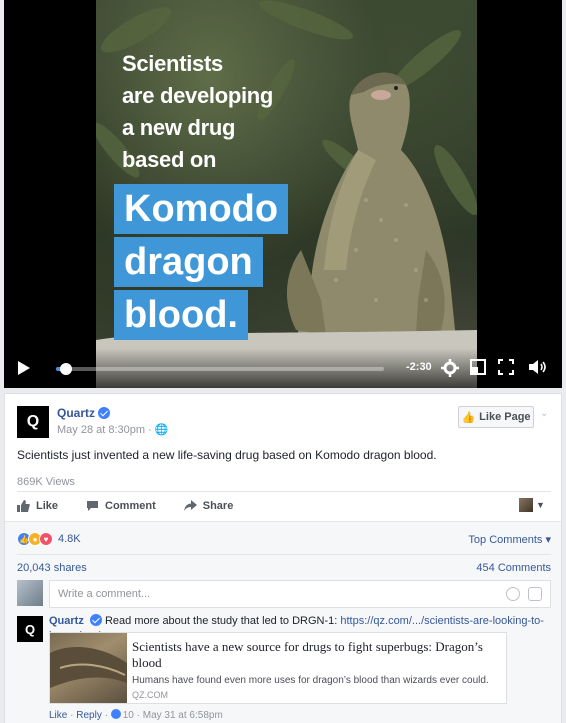 The height and width of the screenshot is (723, 566). What do you see at coordinates (513, 568) in the screenshot?
I see `comments-count: 454 Comments` at bounding box center [513, 568].